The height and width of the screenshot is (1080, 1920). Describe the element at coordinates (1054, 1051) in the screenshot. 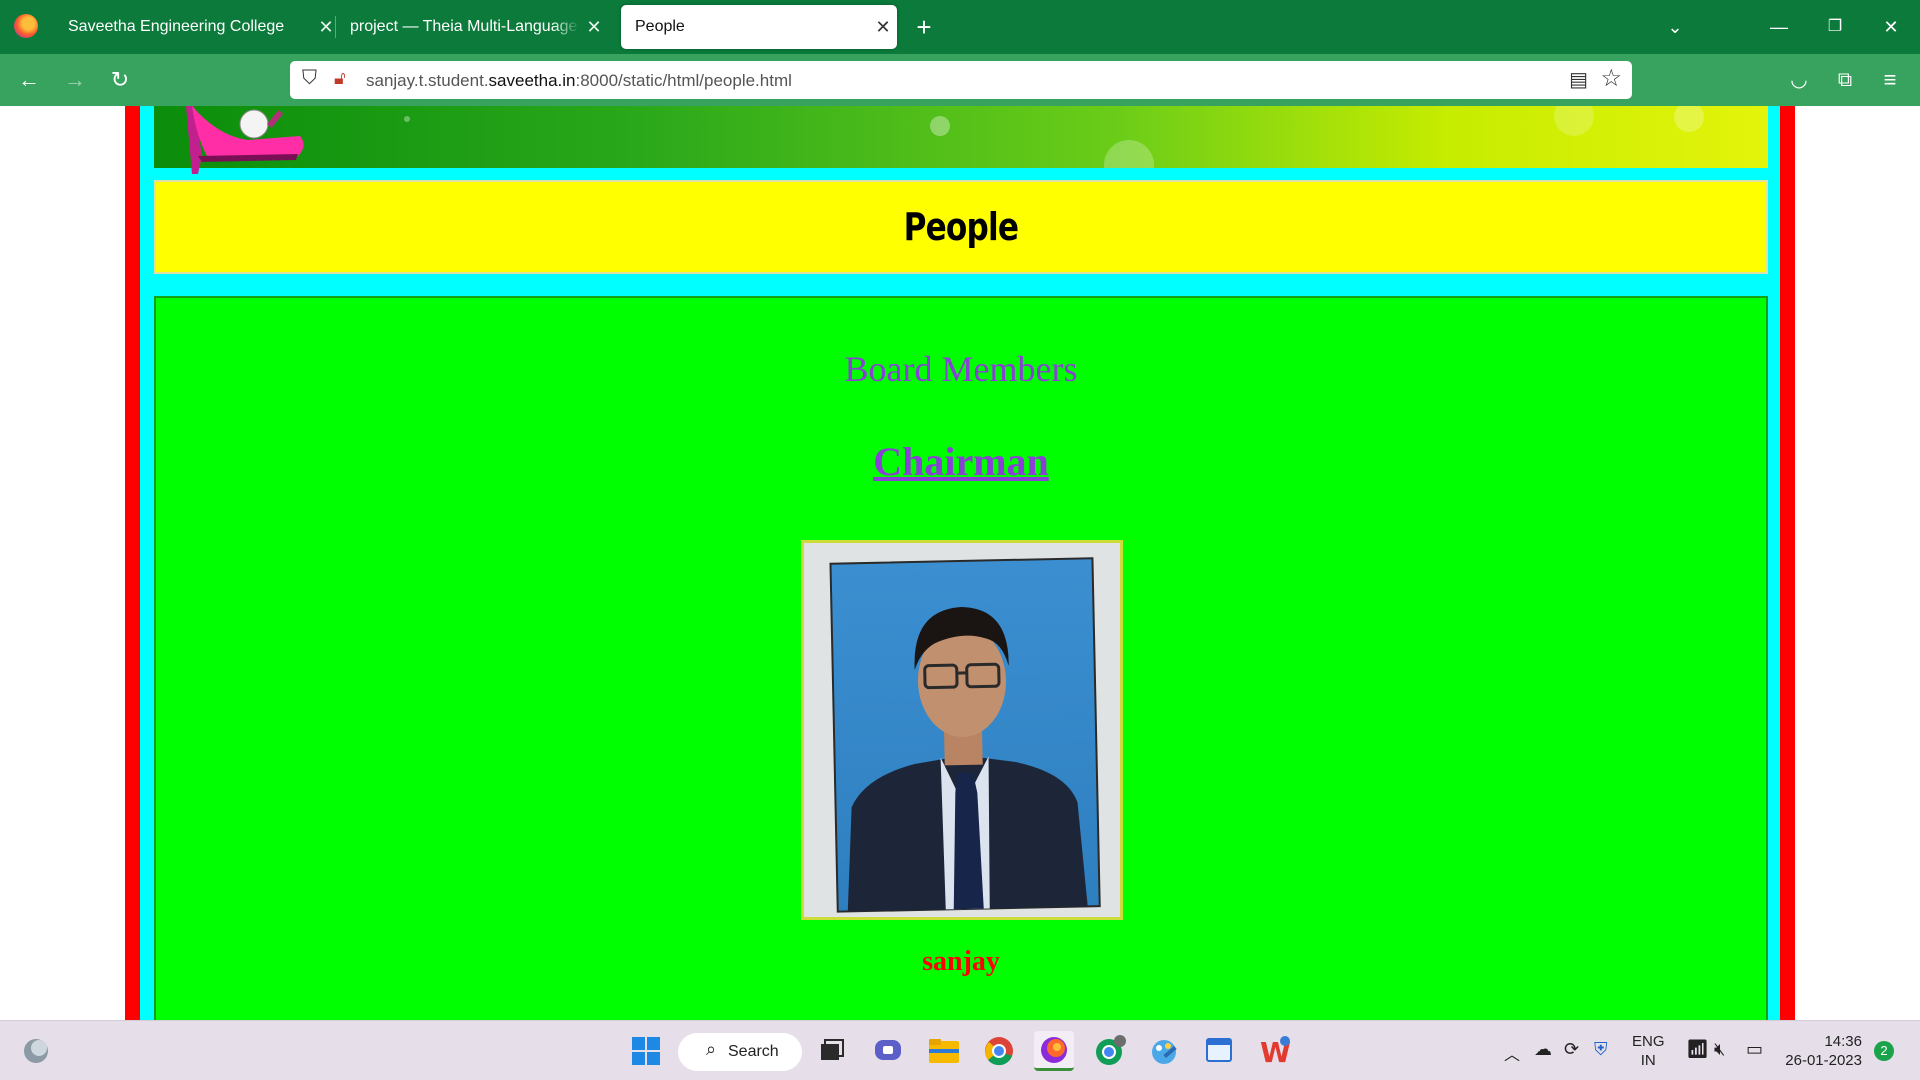

I see `firefox-taskbar-icon` at that location.